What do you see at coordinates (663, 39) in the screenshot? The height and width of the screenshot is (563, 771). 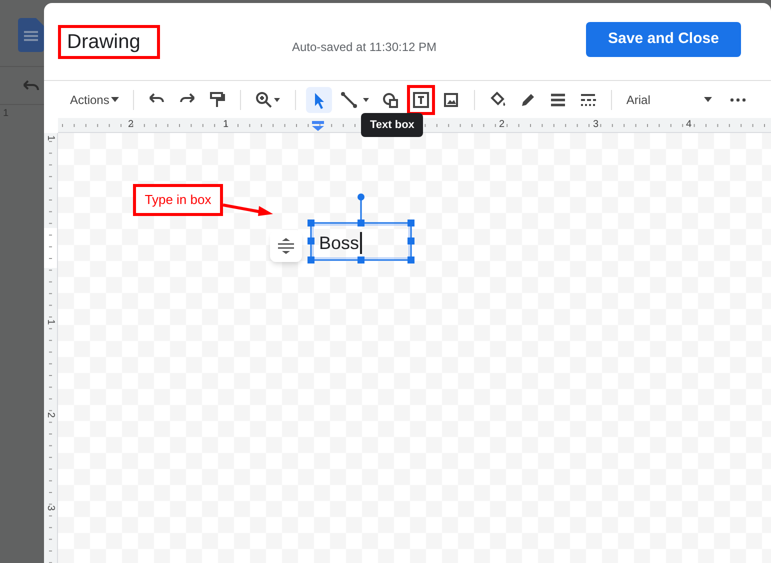 I see `save-and-close-button: Save and Close` at bounding box center [663, 39].